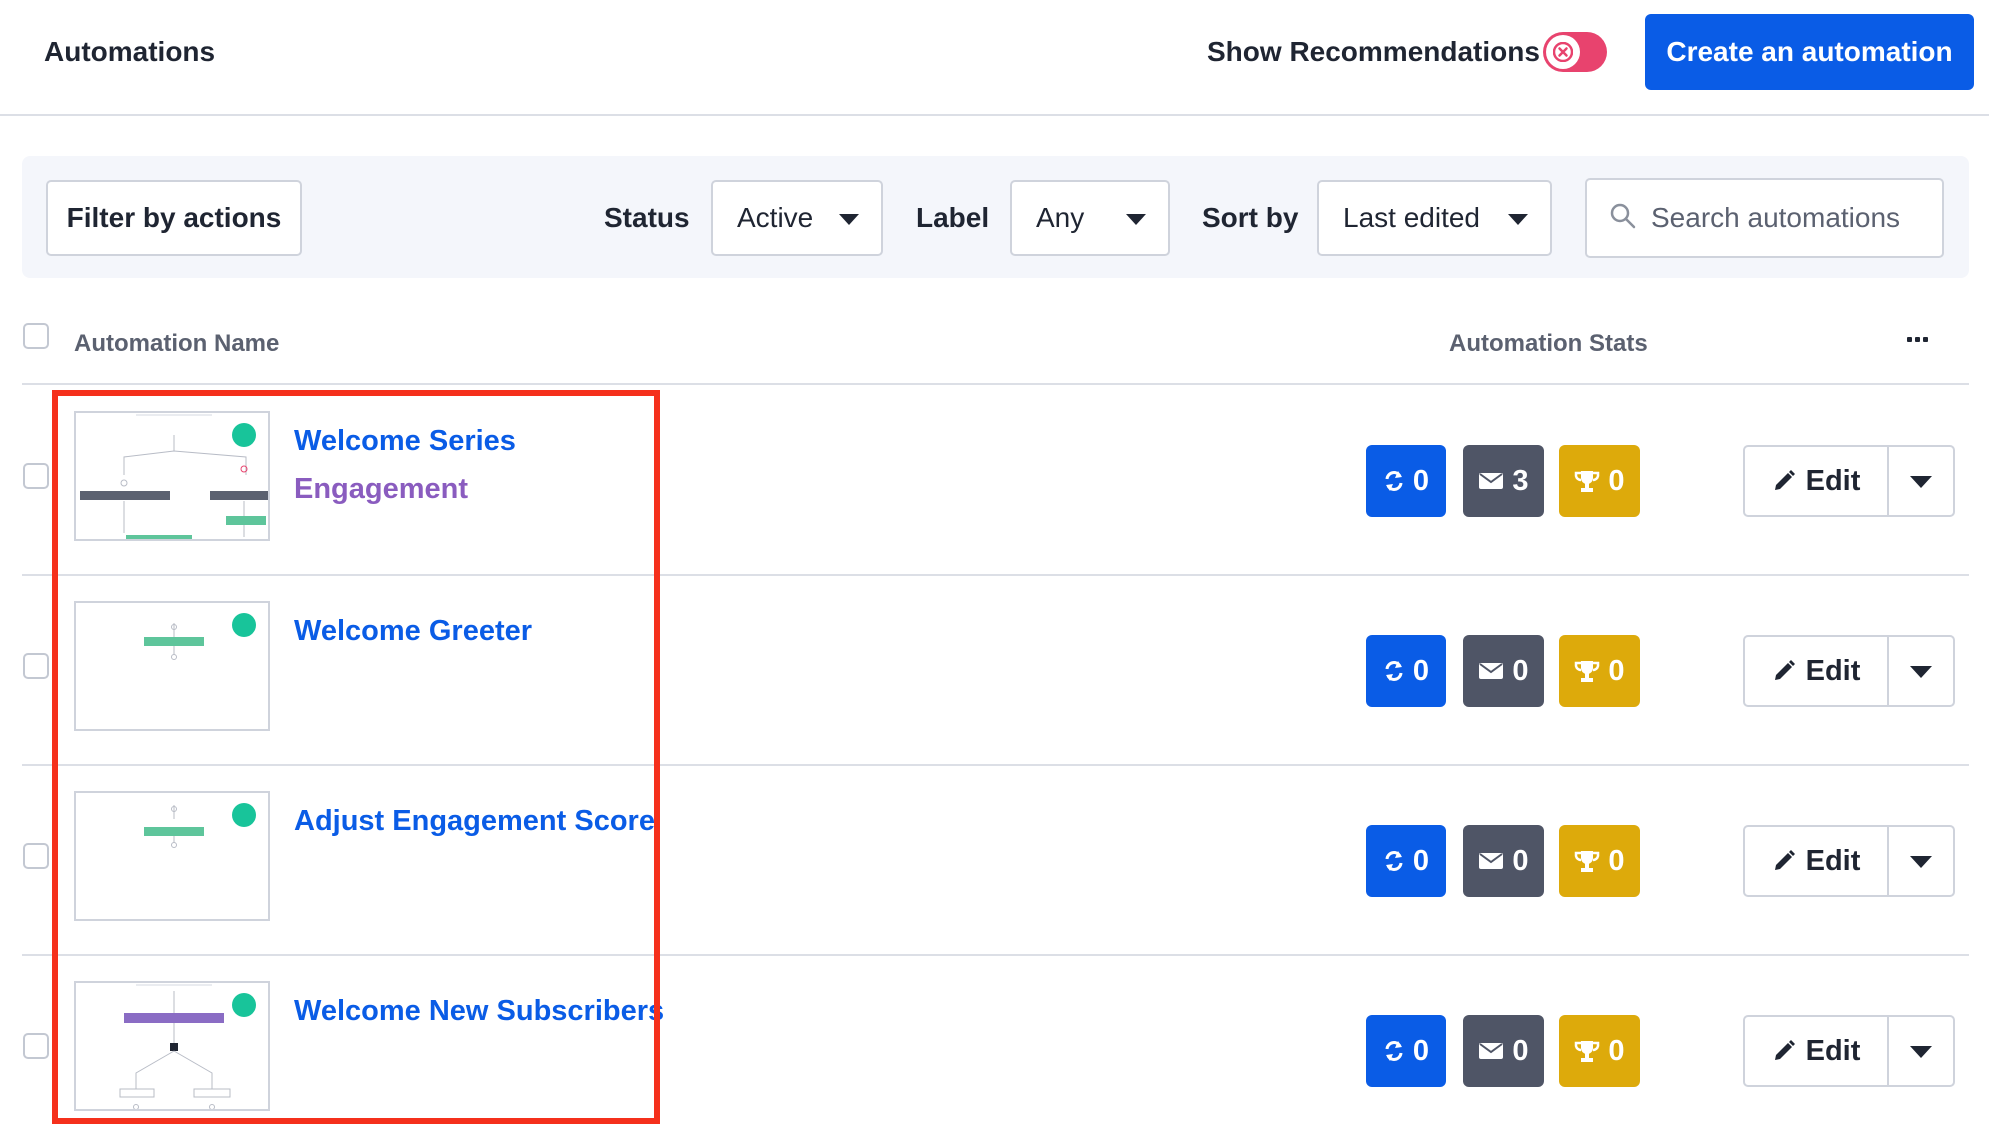 This screenshot has width=1989, height=1132. Describe the element at coordinates (1090, 218) in the screenshot. I see `label-select: Any` at that location.